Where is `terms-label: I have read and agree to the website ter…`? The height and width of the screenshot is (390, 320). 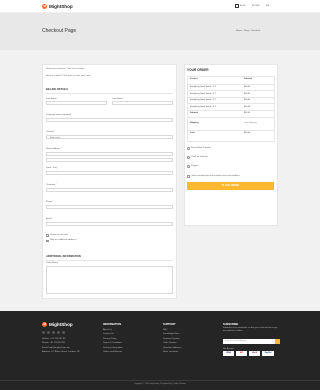 terms-label: I have read and agree to the website ter… is located at coordinates (215, 176).